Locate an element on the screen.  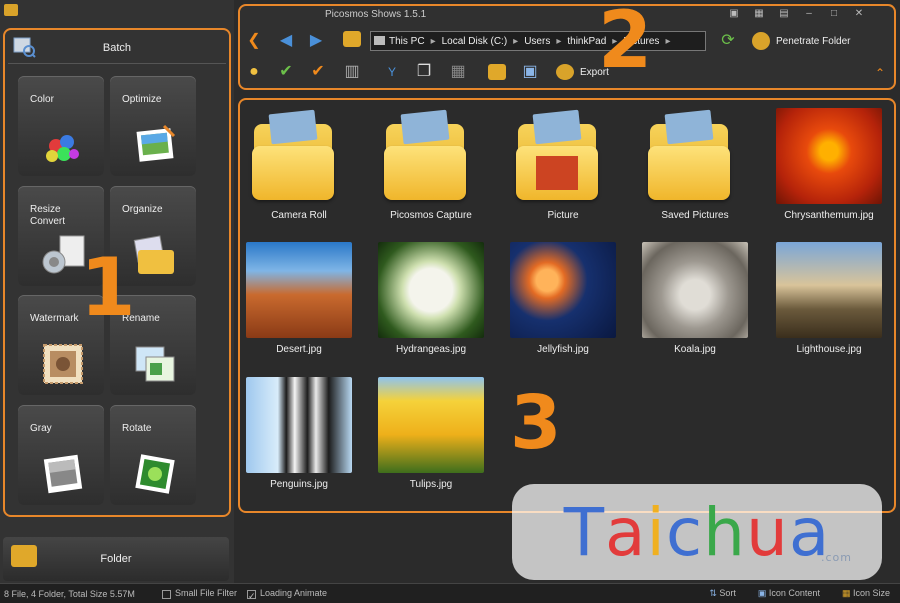
penetrate-folder-button: Penetrate Folder is located at coordinates (801, 41).